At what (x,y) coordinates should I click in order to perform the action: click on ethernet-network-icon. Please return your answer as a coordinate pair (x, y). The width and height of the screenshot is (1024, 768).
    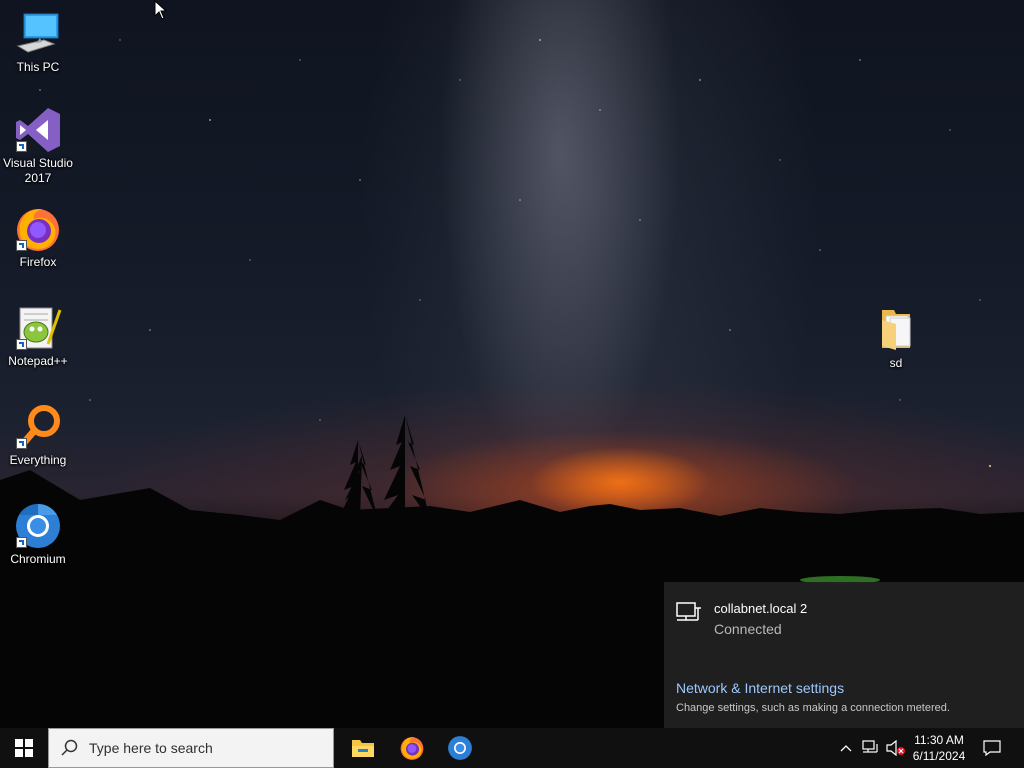
    Looking at the image, I should click on (688, 611).